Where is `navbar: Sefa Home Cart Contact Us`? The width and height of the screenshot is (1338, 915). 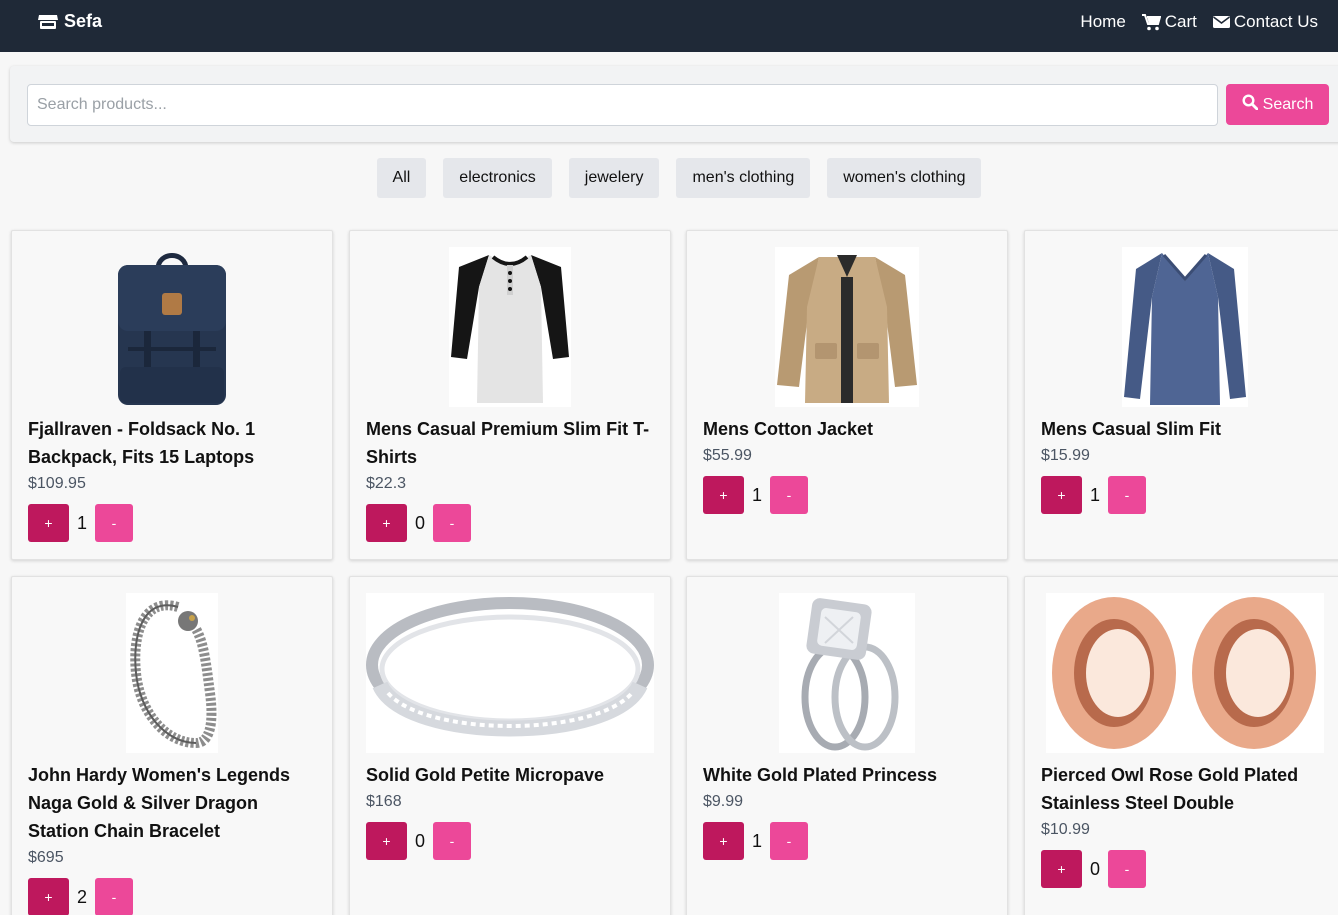
navbar: Sefa Home Cart Contact Us is located at coordinates (669, 26).